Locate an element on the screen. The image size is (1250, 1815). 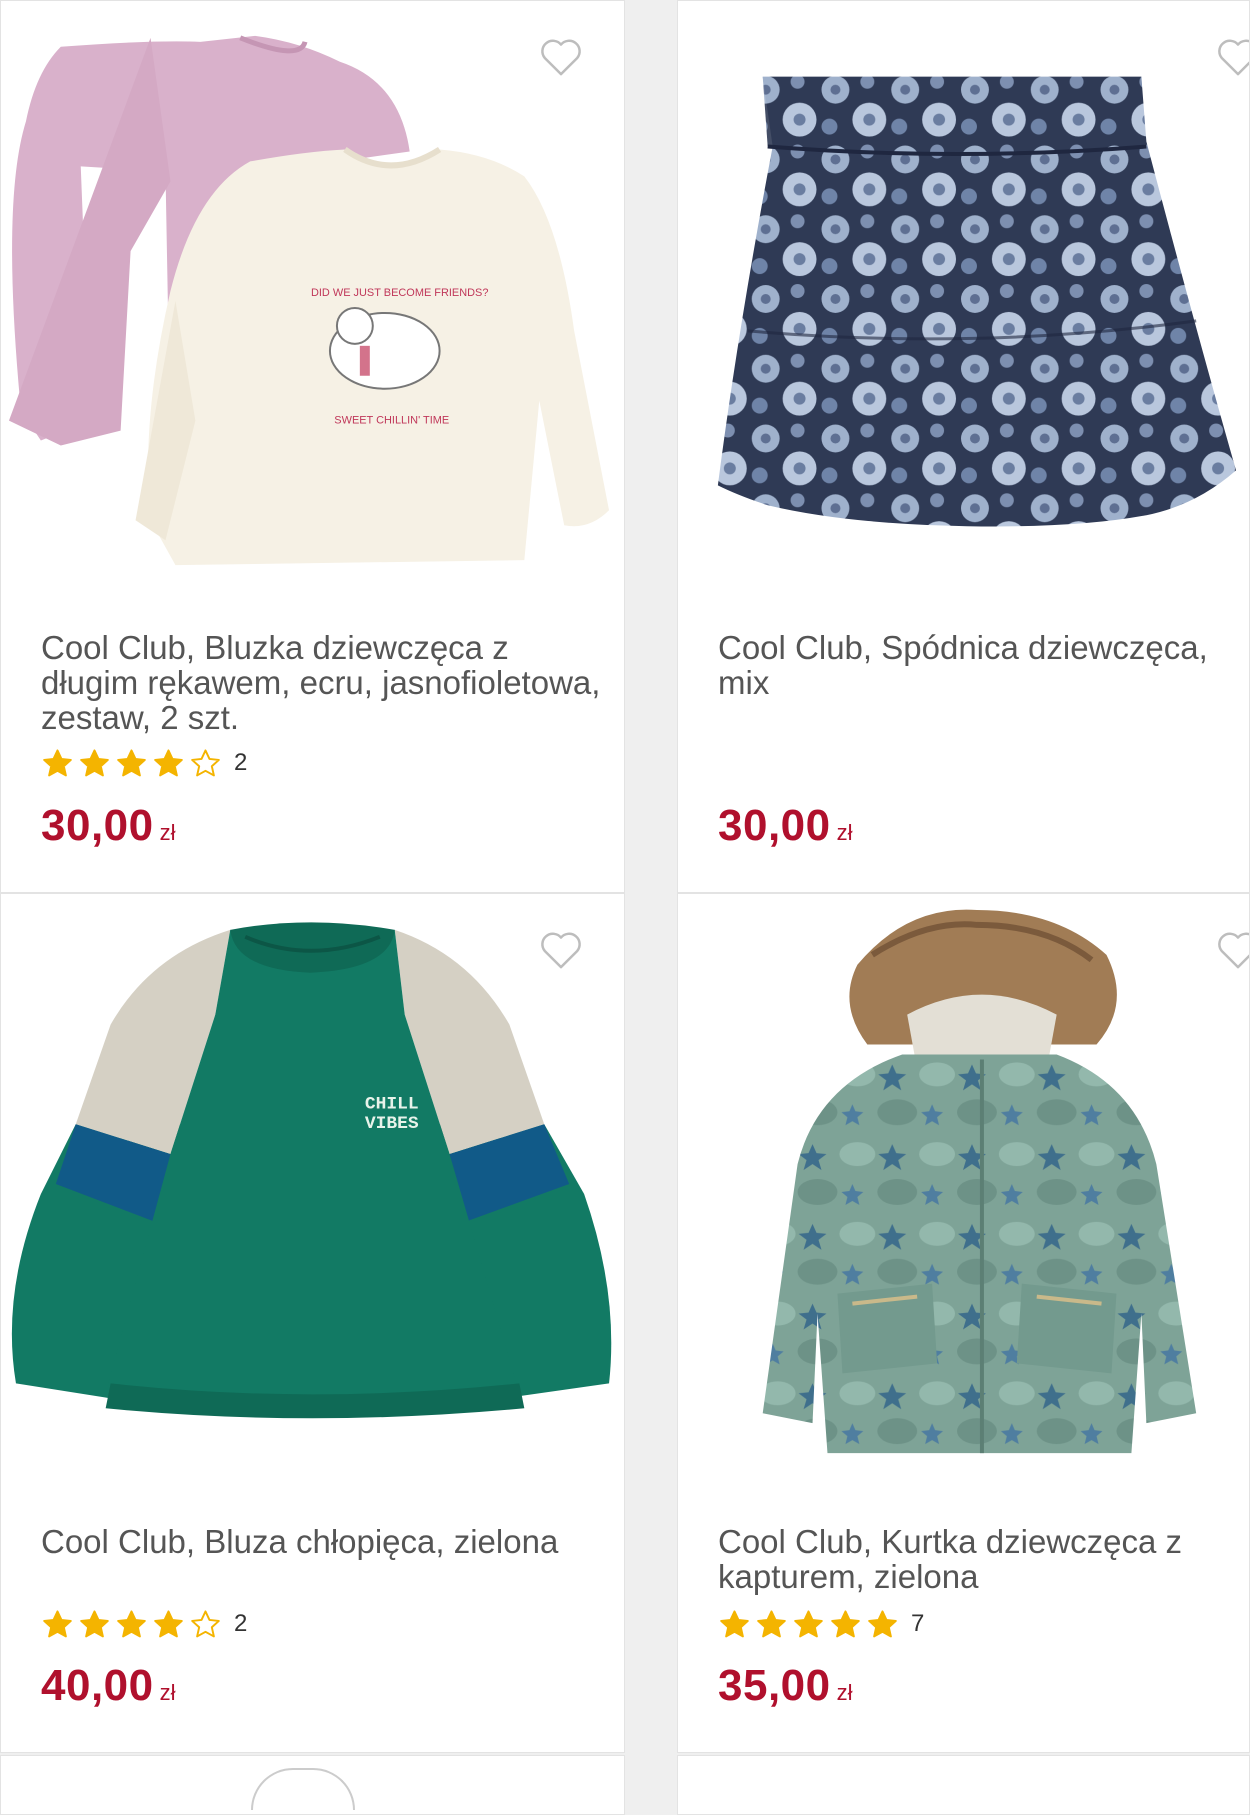
review-count: 7 is located at coordinates (918, 1623).